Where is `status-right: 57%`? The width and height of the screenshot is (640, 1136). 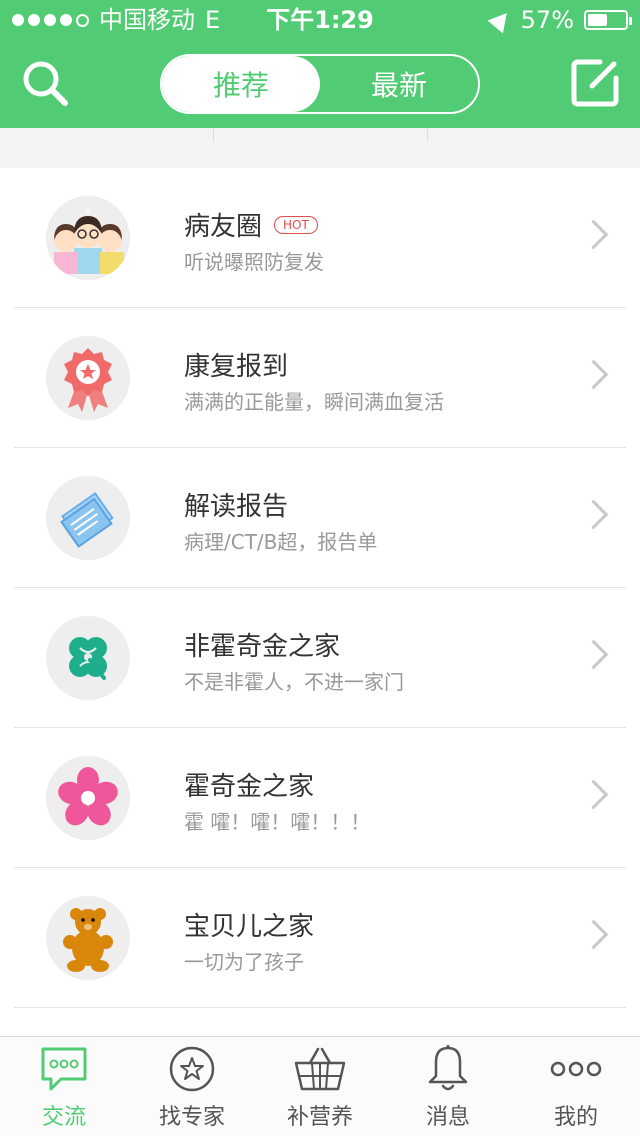
status-right: 57% is located at coordinates (559, 20).